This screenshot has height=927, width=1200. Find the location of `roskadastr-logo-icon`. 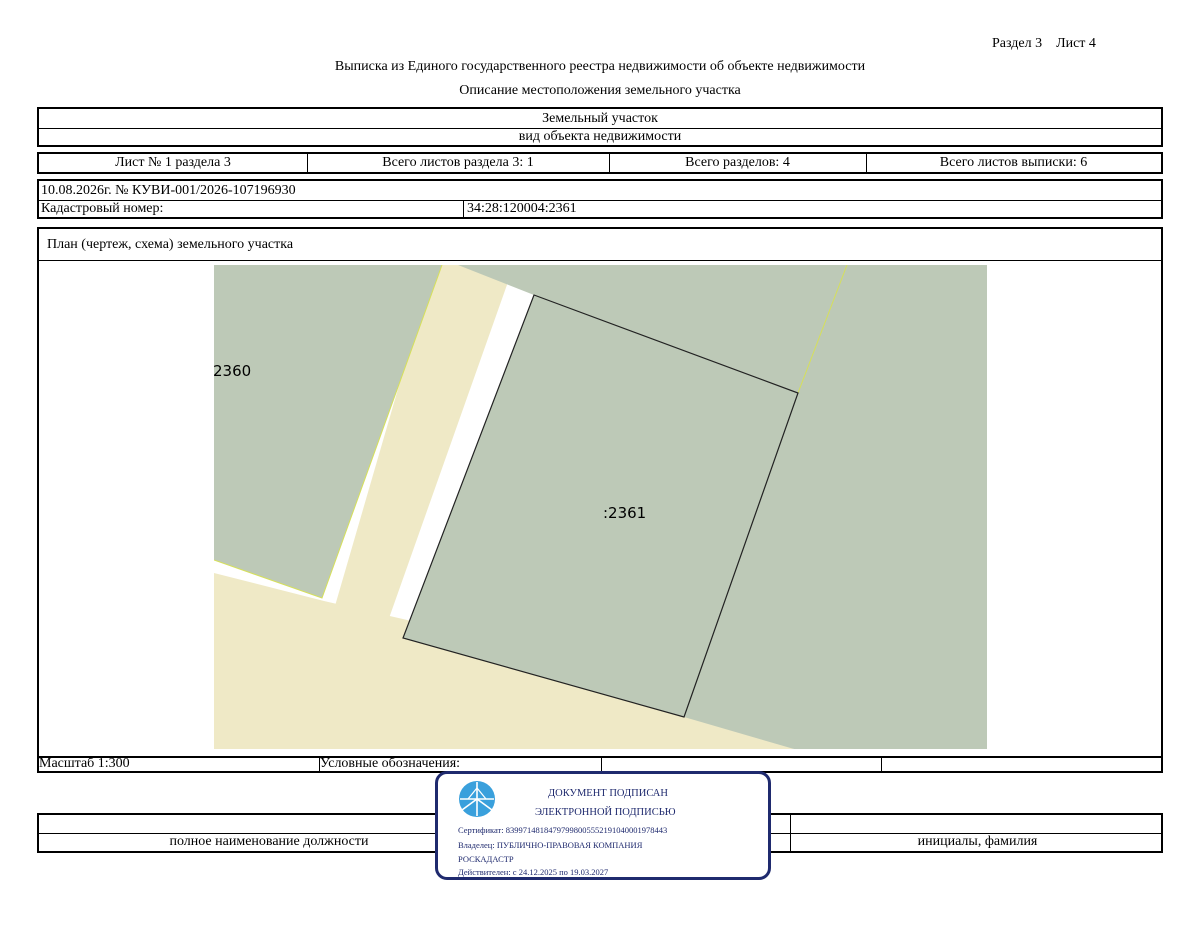

roskadastr-logo-icon is located at coordinates (477, 799).